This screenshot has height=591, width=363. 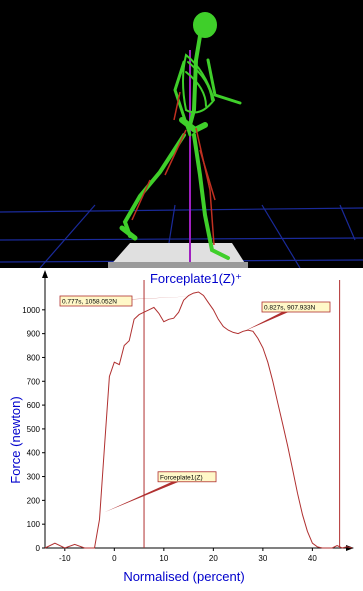 What do you see at coordinates (34, 357) in the screenshot?
I see `y-tick-label: 800` at bounding box center [34, 357].